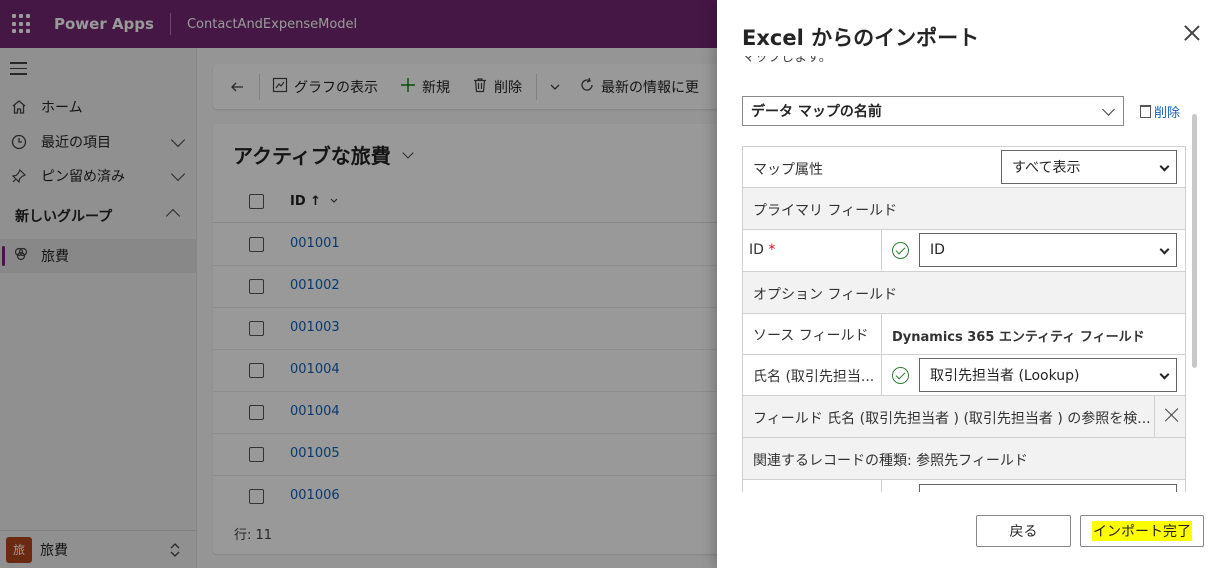  I want to click on panel-title: Excel からのインポート, so click(861, 38).